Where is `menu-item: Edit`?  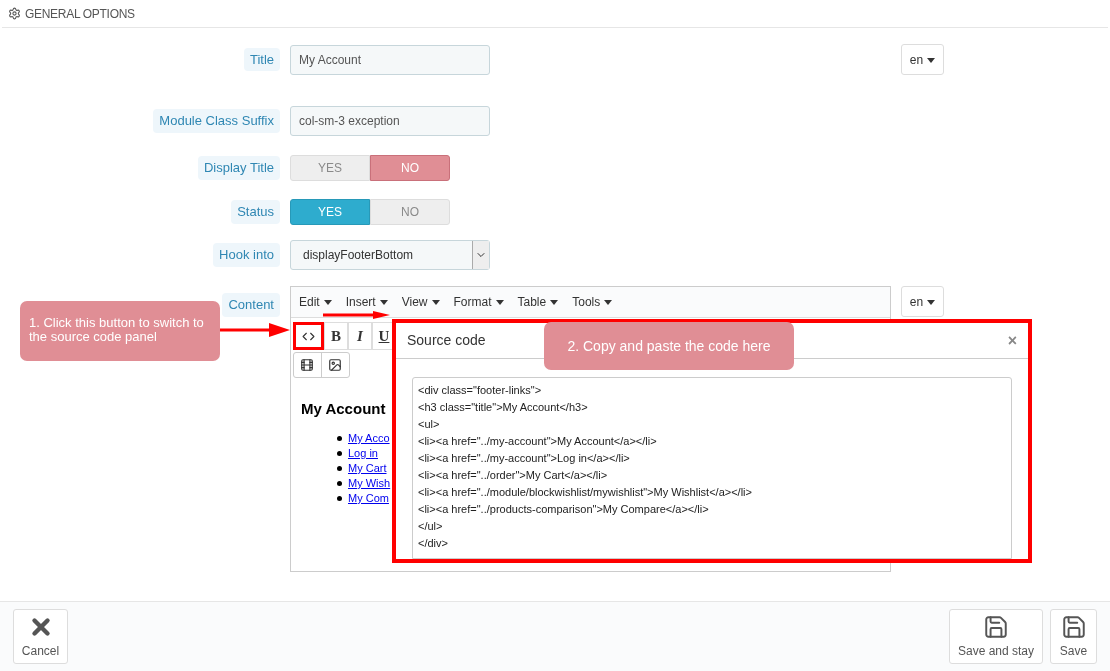
menu-item: Edit is located at coordinates (315, 302).